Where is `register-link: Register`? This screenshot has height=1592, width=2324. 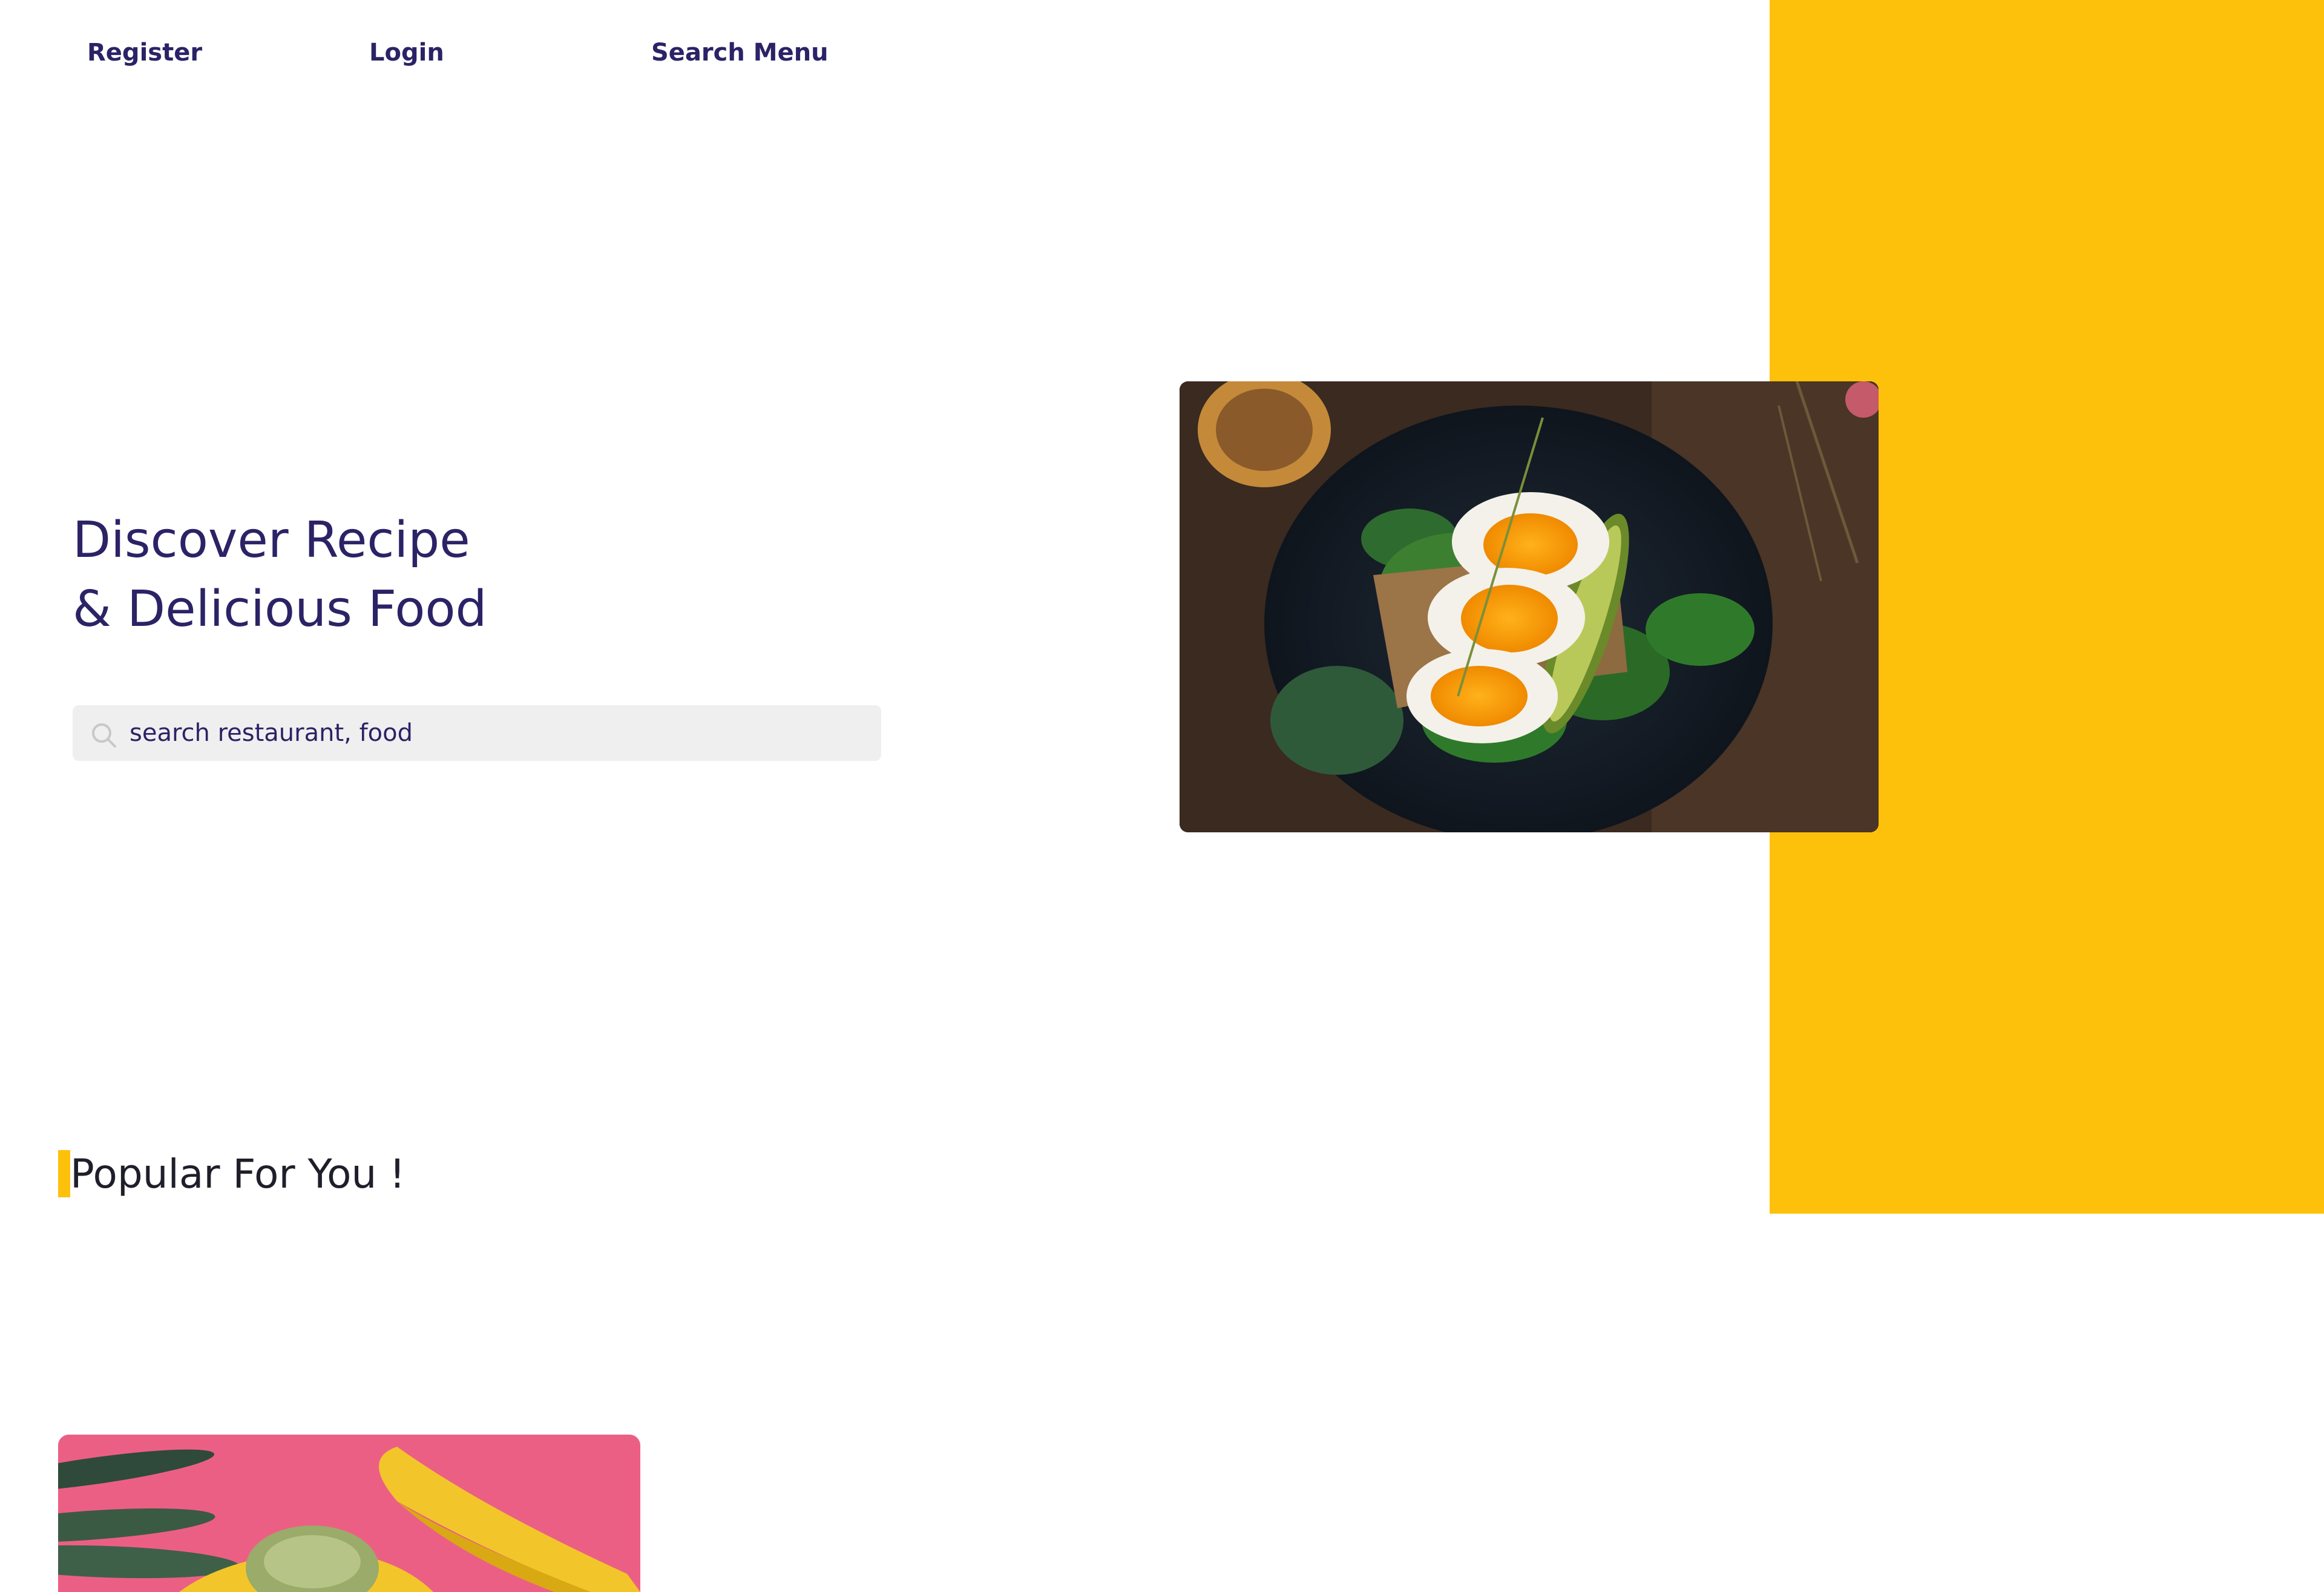
register-link: Register is located at coordinates (144, 53).